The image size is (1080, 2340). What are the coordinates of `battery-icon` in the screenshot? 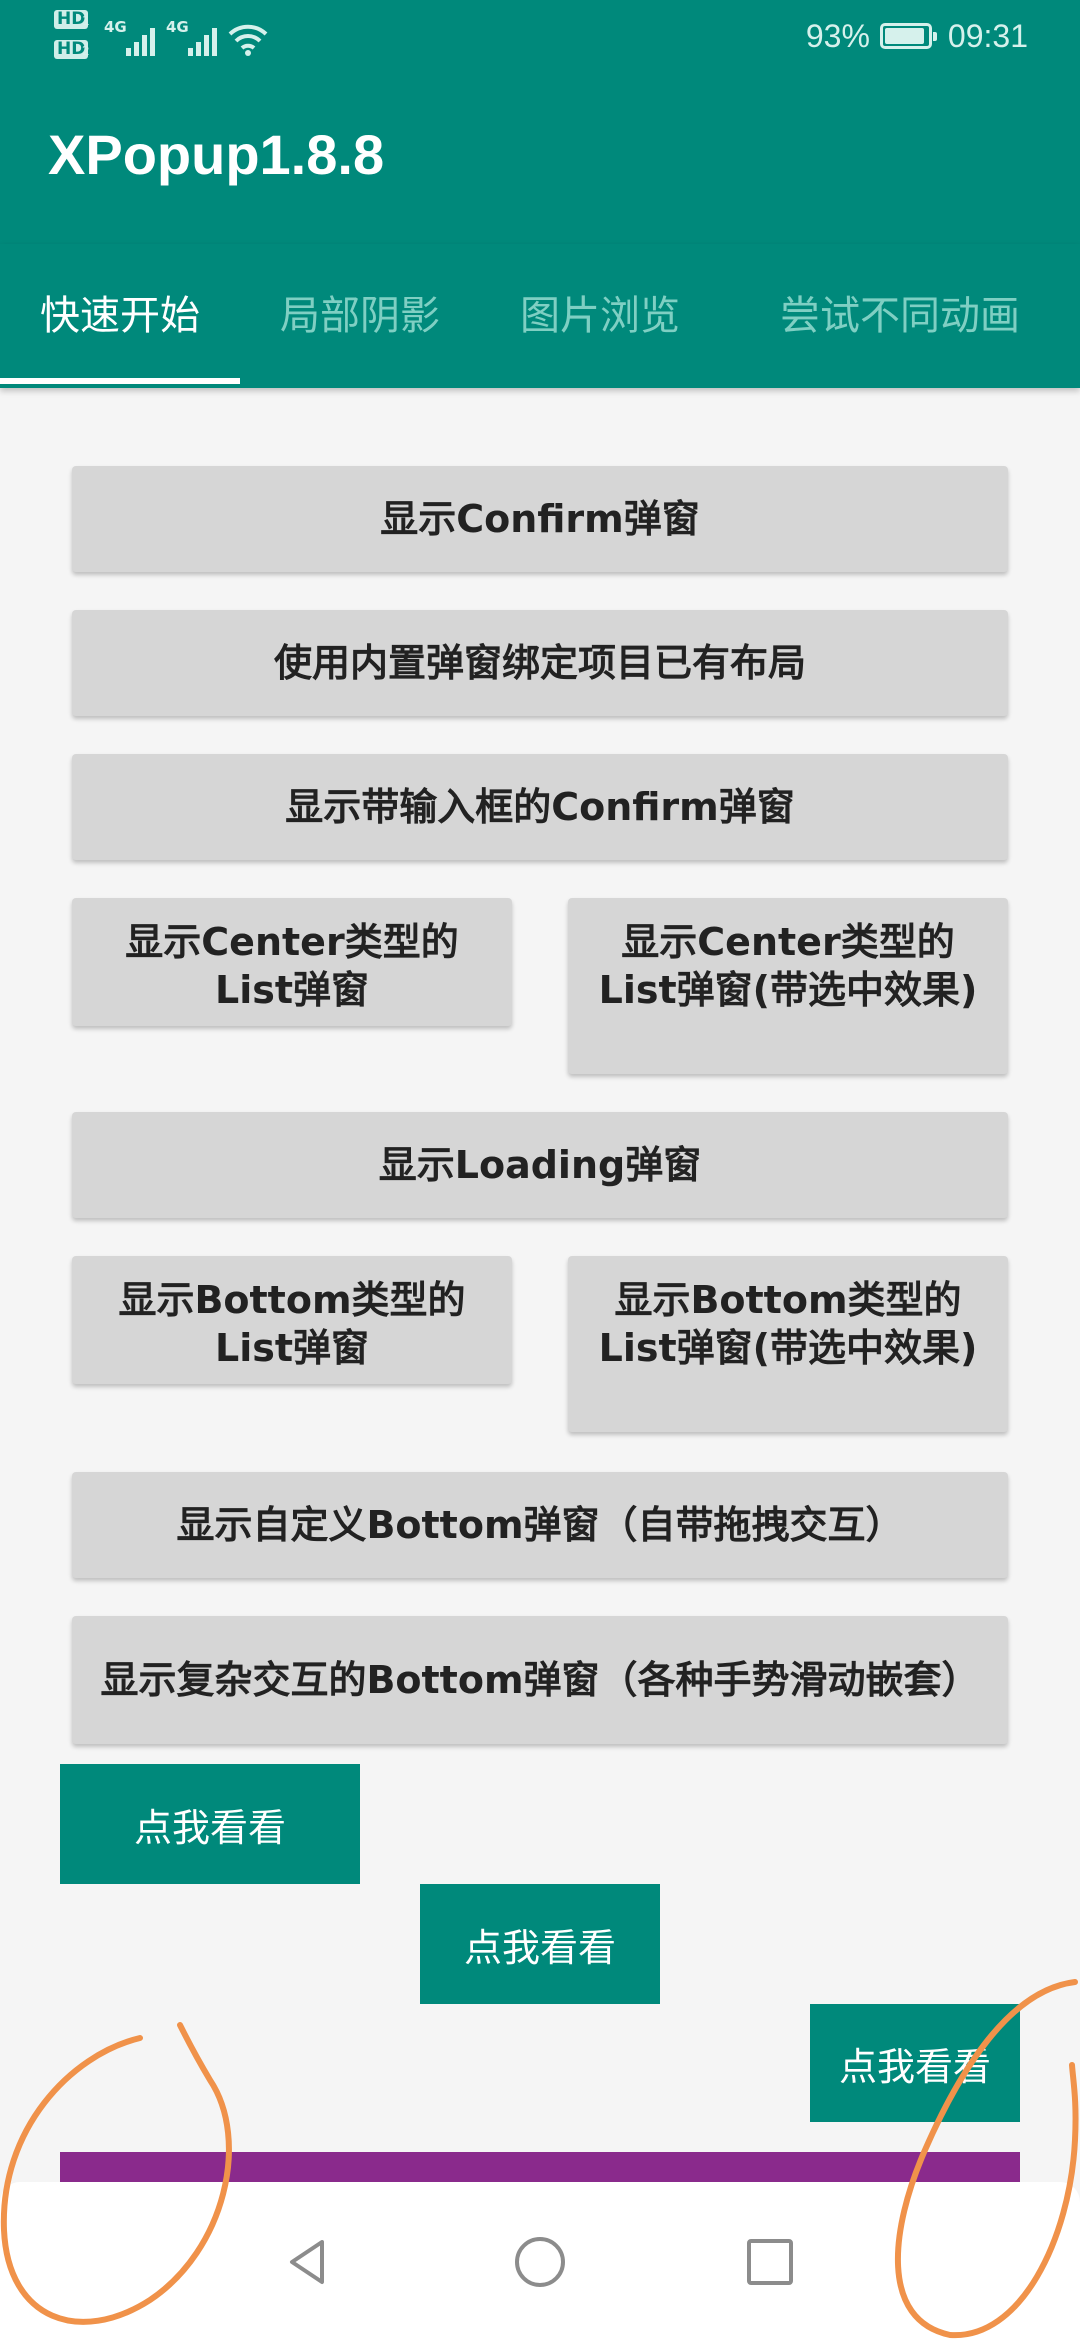 It's located at (908, 36).